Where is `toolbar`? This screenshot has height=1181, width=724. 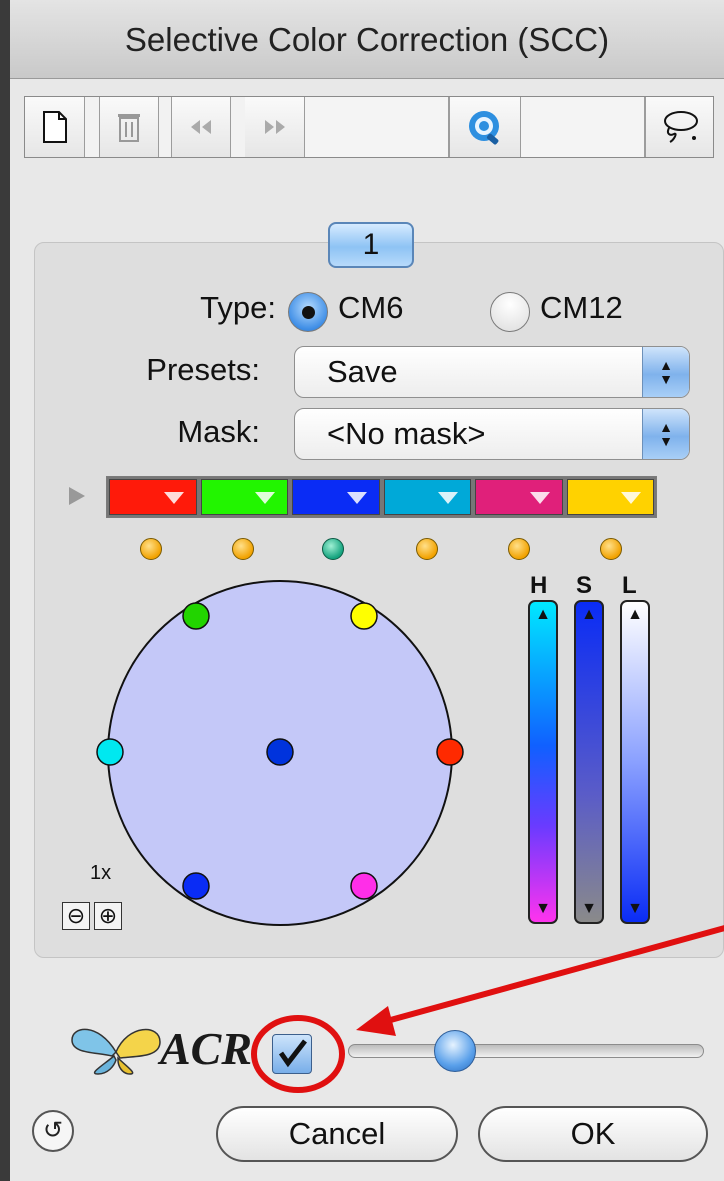
toolbar is located at coordinates (369, 127).